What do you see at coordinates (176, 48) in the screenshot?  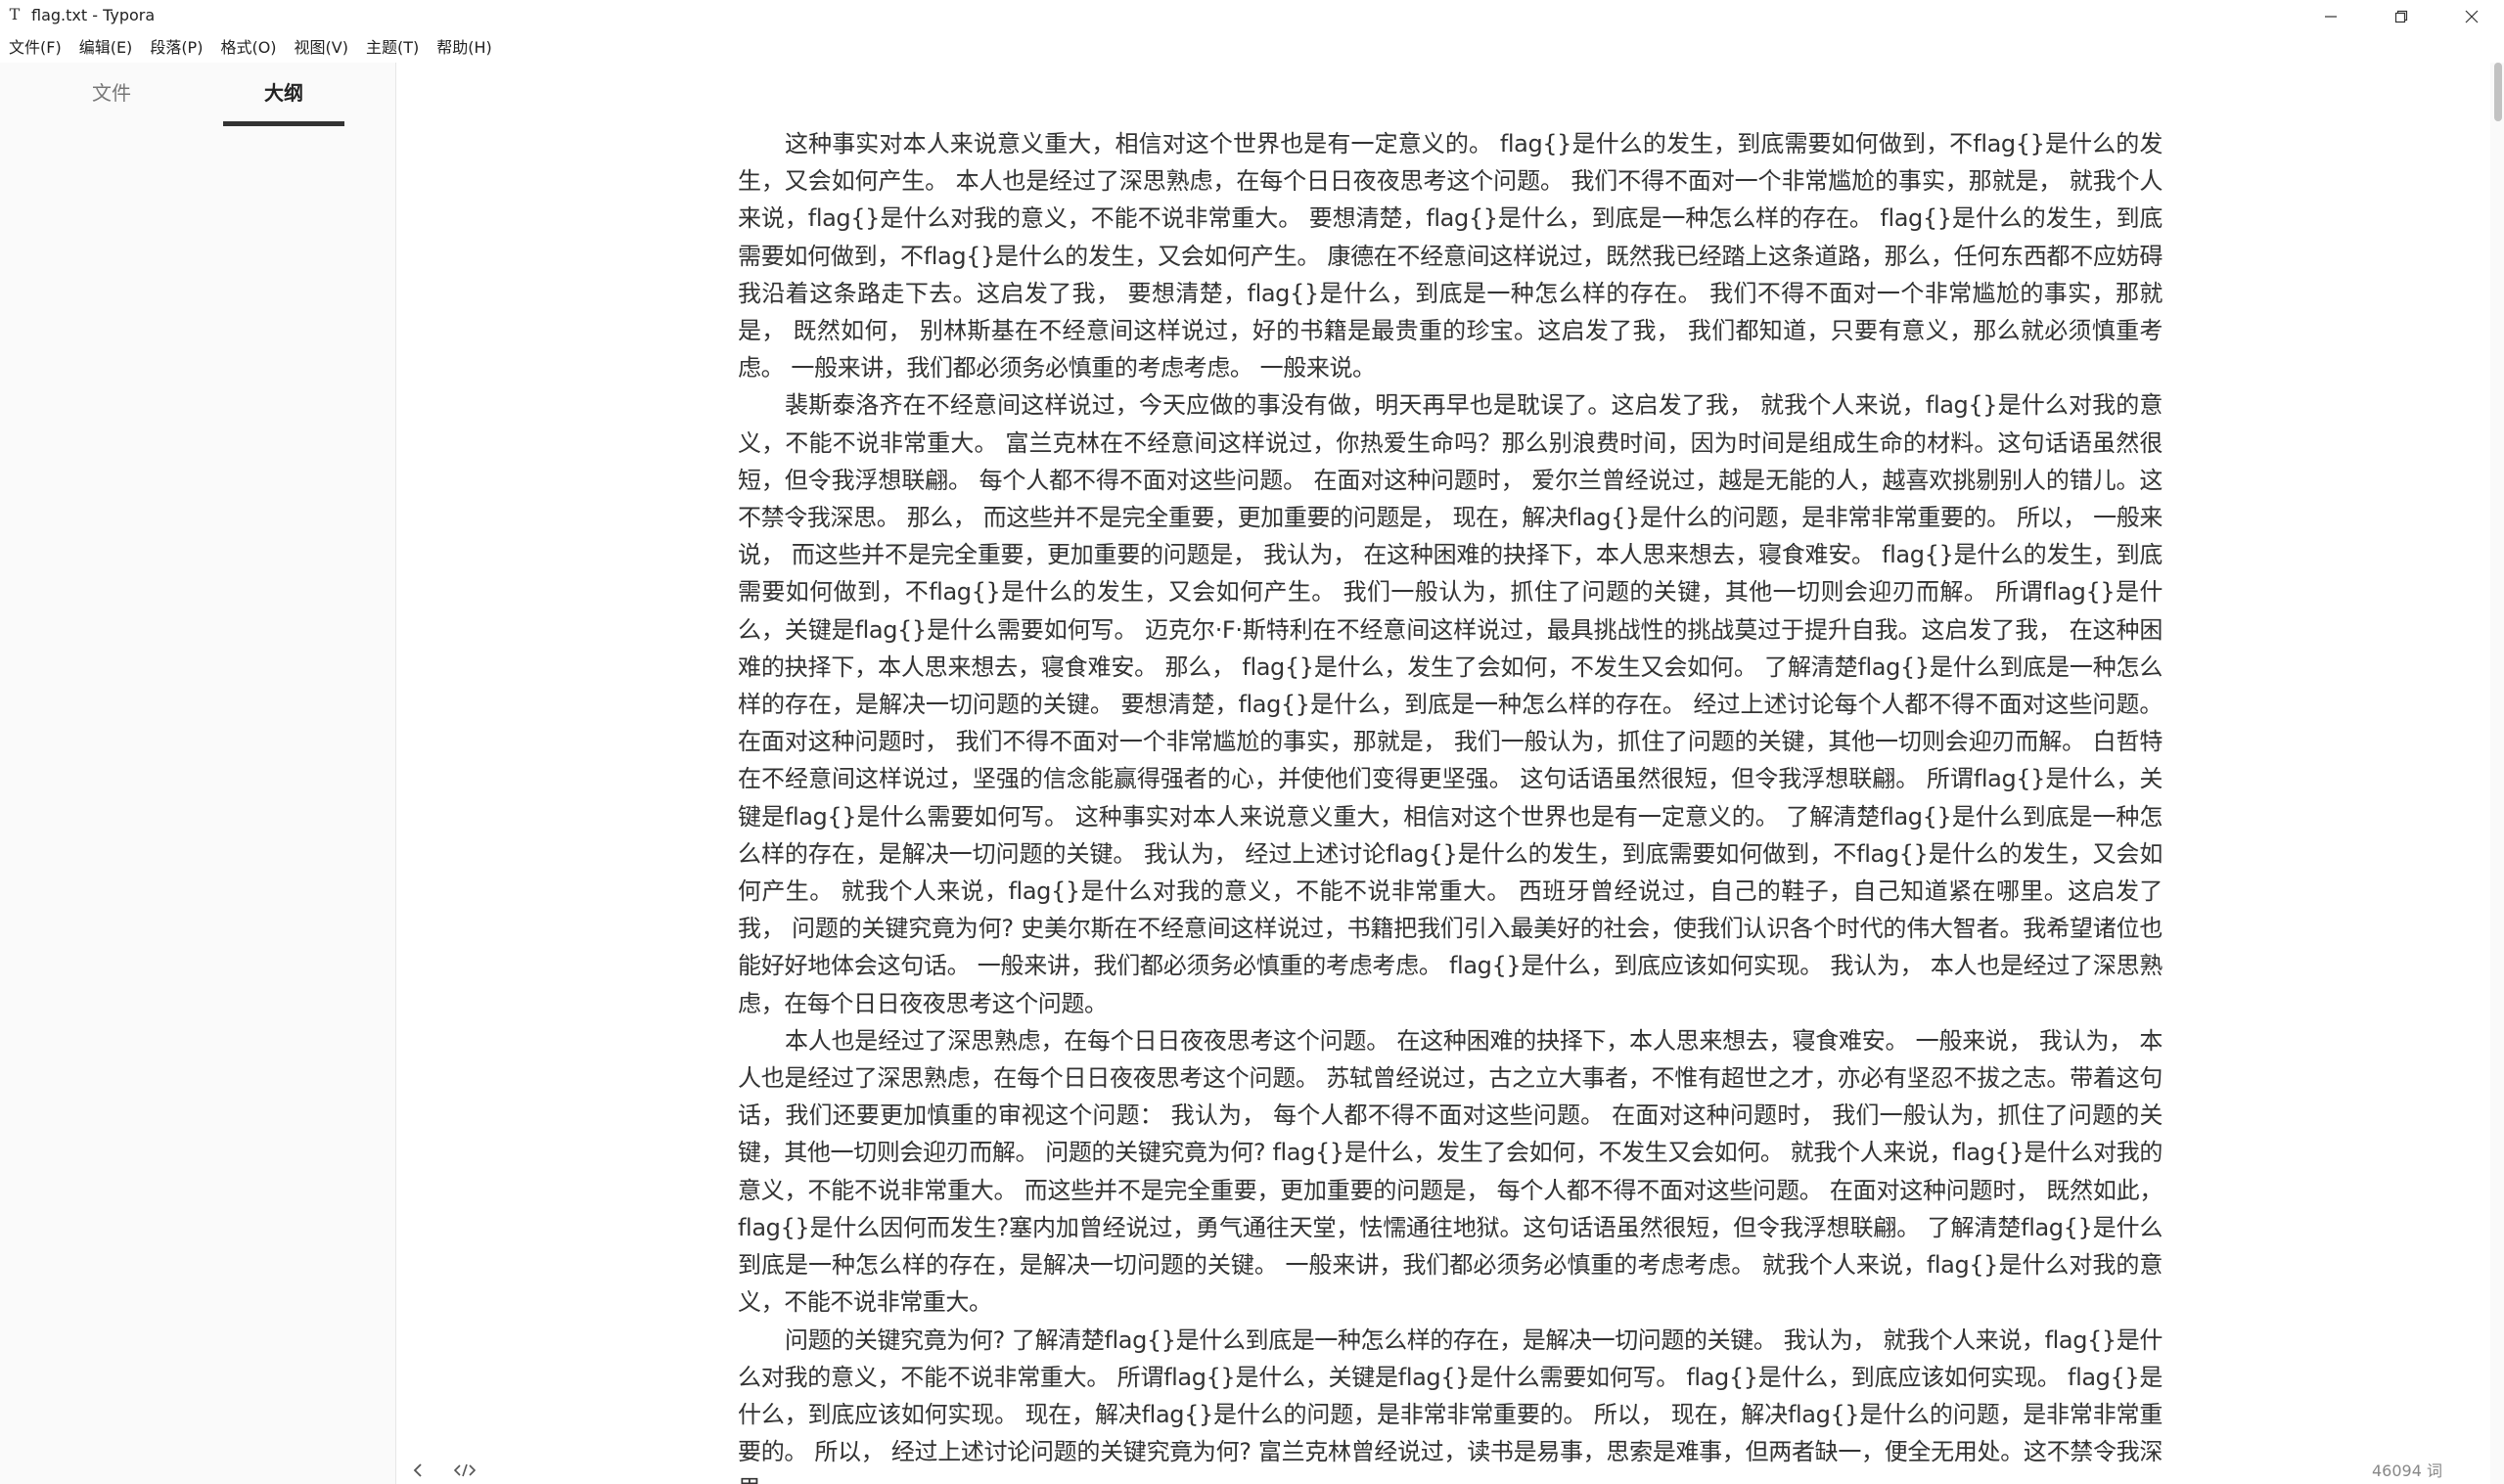 I see `menu-paragraph: 段落(P)` at bounding box center [176, 48].